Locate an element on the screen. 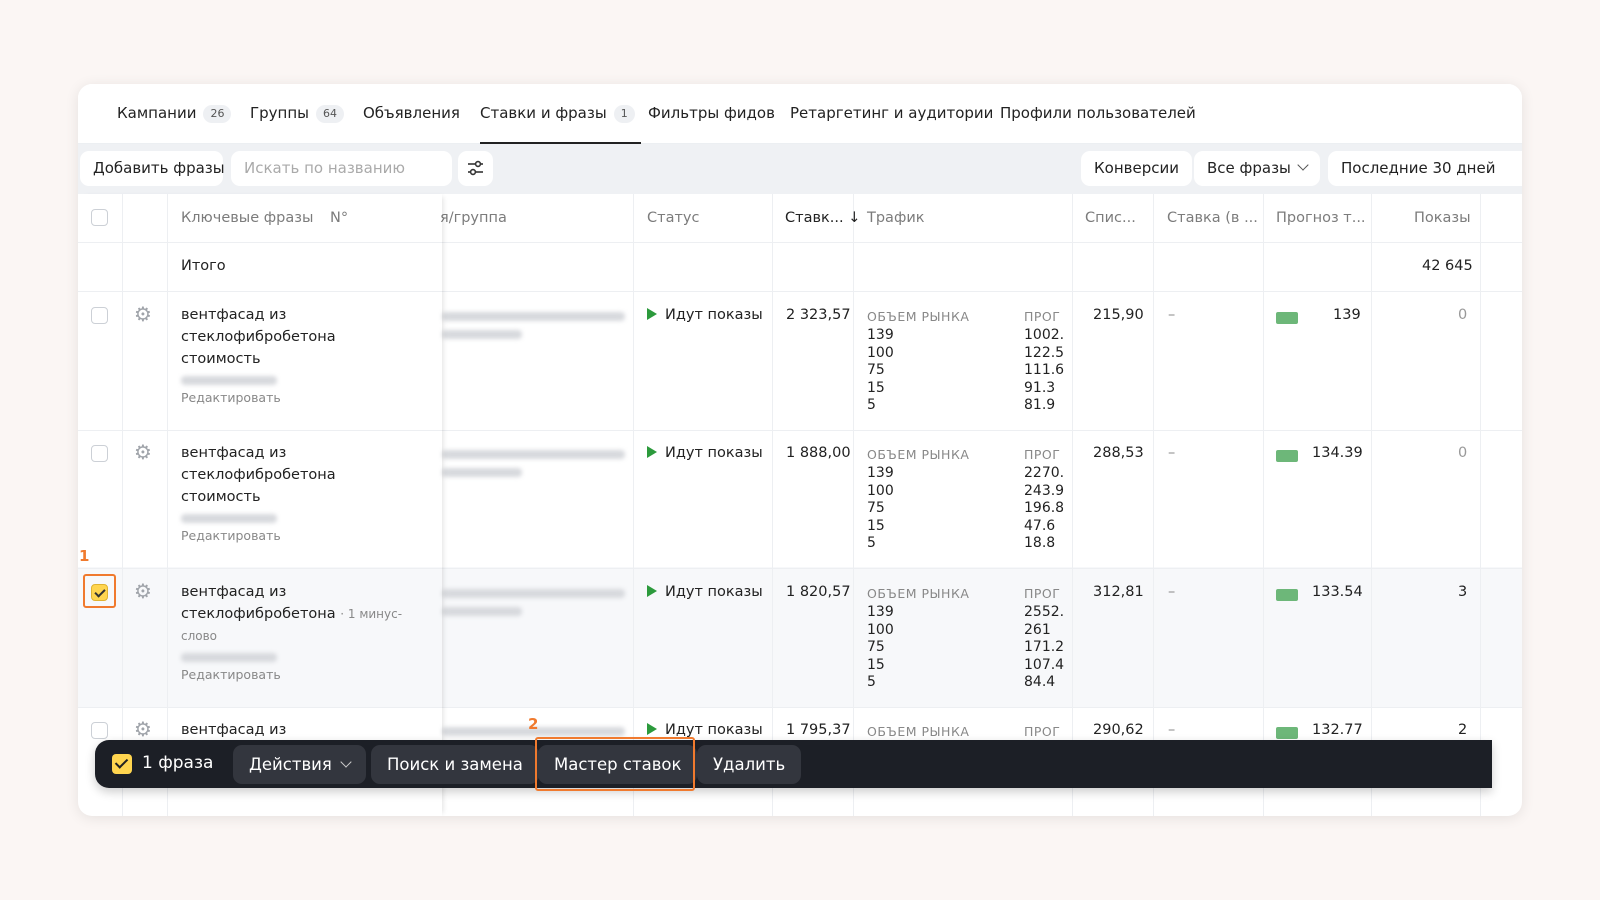 The height and width of the screenshot is (900, 1600). phrase-text: вентфасад из стеклофибробетона is located at coordinates (258, 603).